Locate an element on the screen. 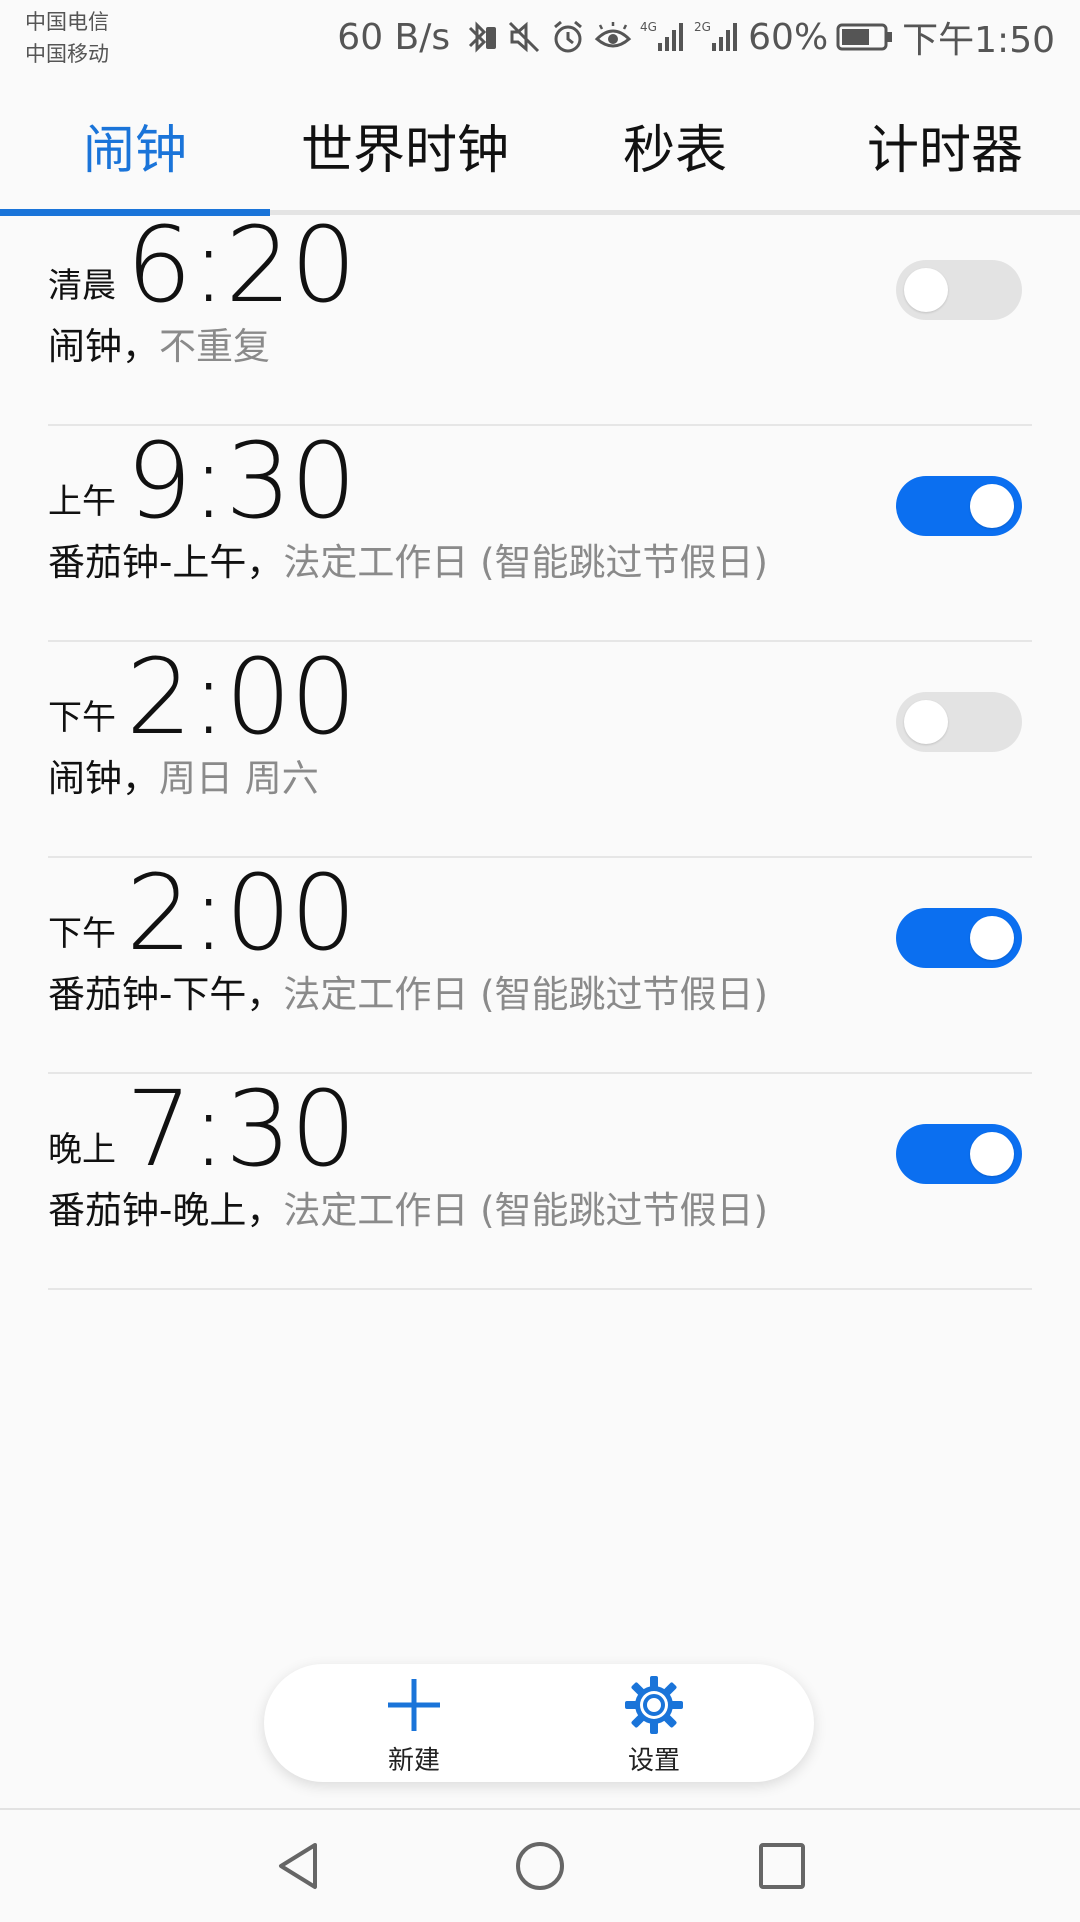 The height and width of the screenshot is (1922, 1080). alarm-time: 6:20 is located at coordinates (241, 265).